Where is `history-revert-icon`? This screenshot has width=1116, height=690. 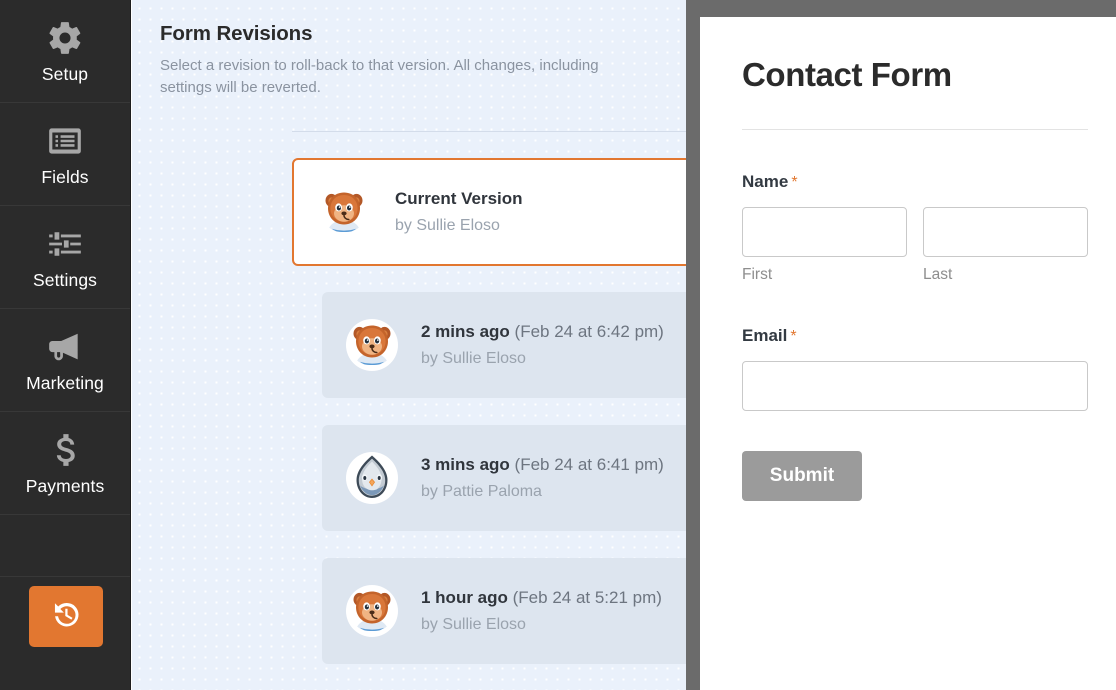 history-revert-icon is located at coordinates (66, 616).